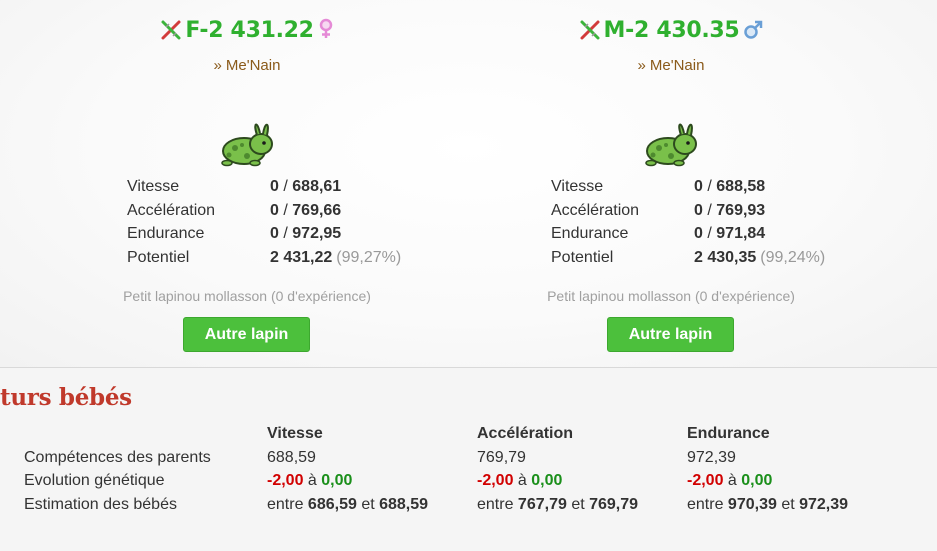  I want to click on potential-percent: (99,24%), so click(793, 257).